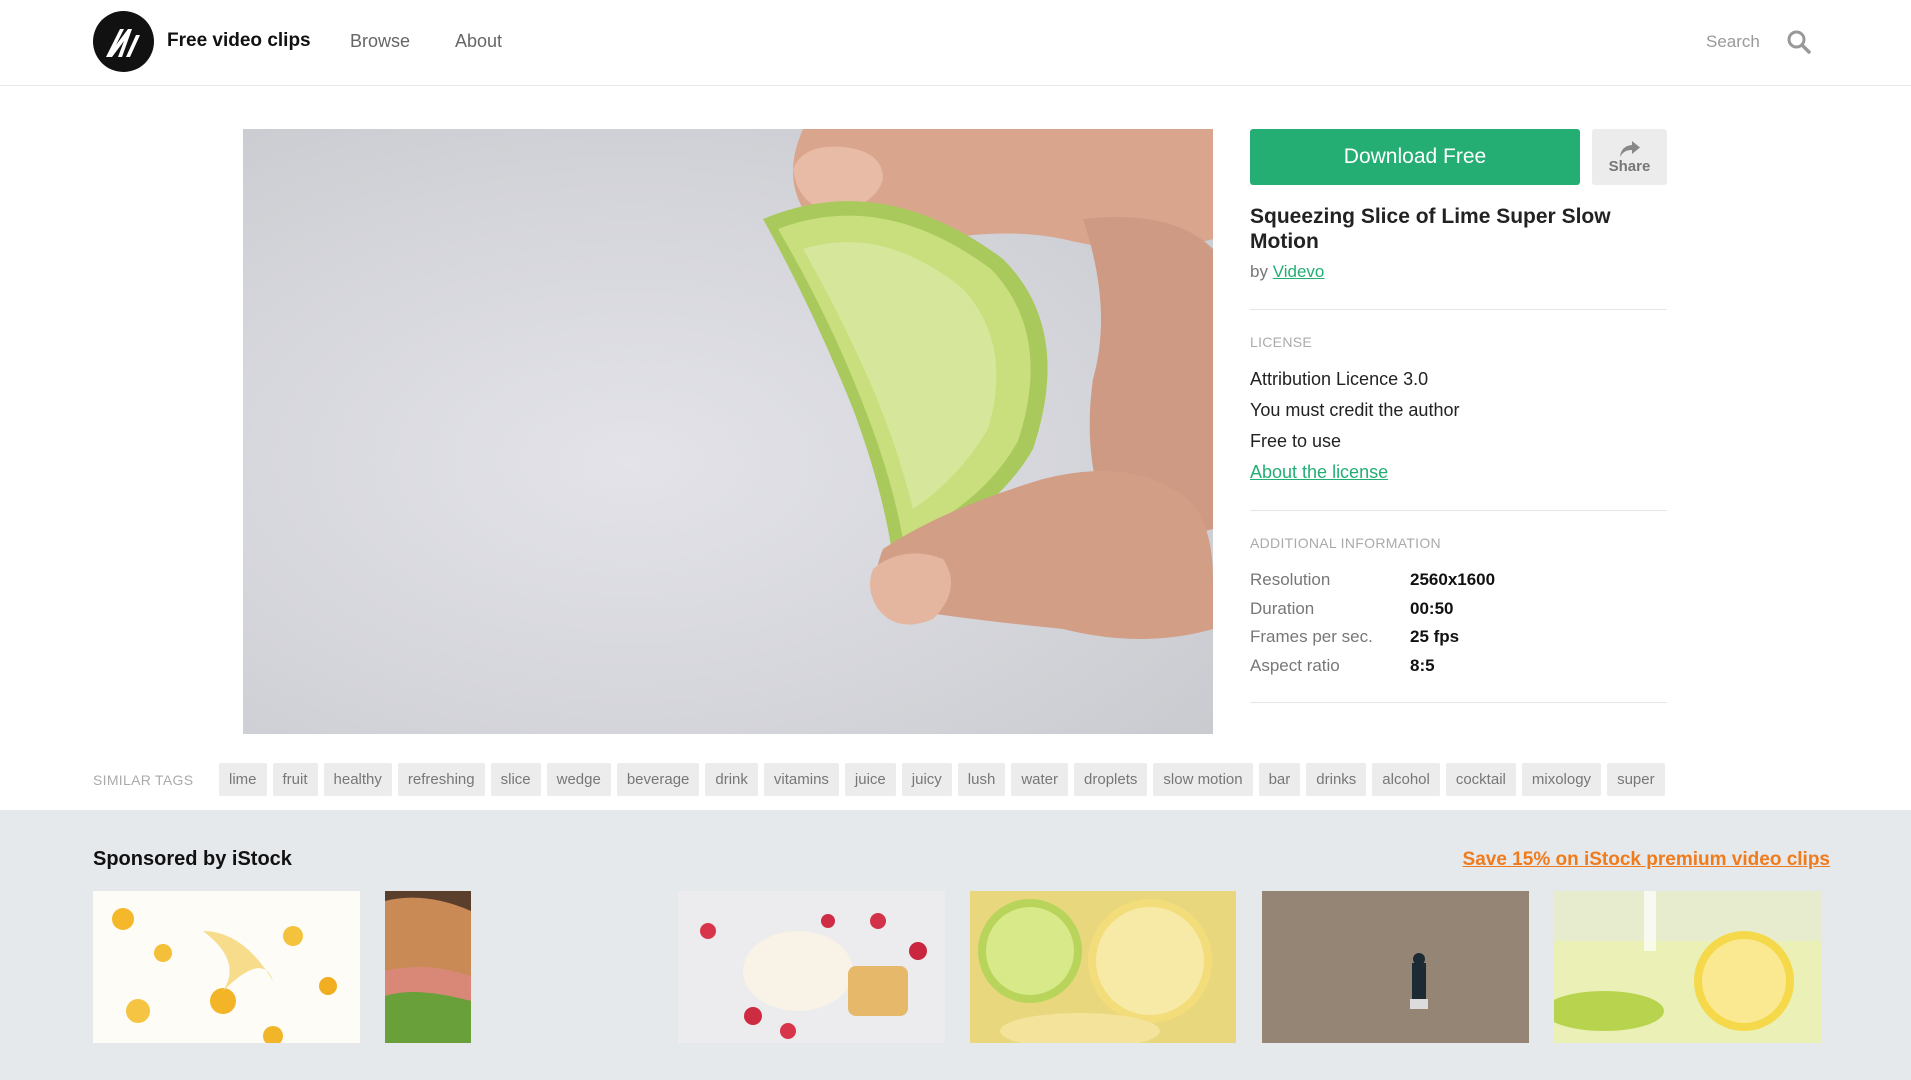  What do you see at coordinates (1561, 779) in the screenshot?
I see `tag-chip: mixology` at bounding box center [1561, 779].